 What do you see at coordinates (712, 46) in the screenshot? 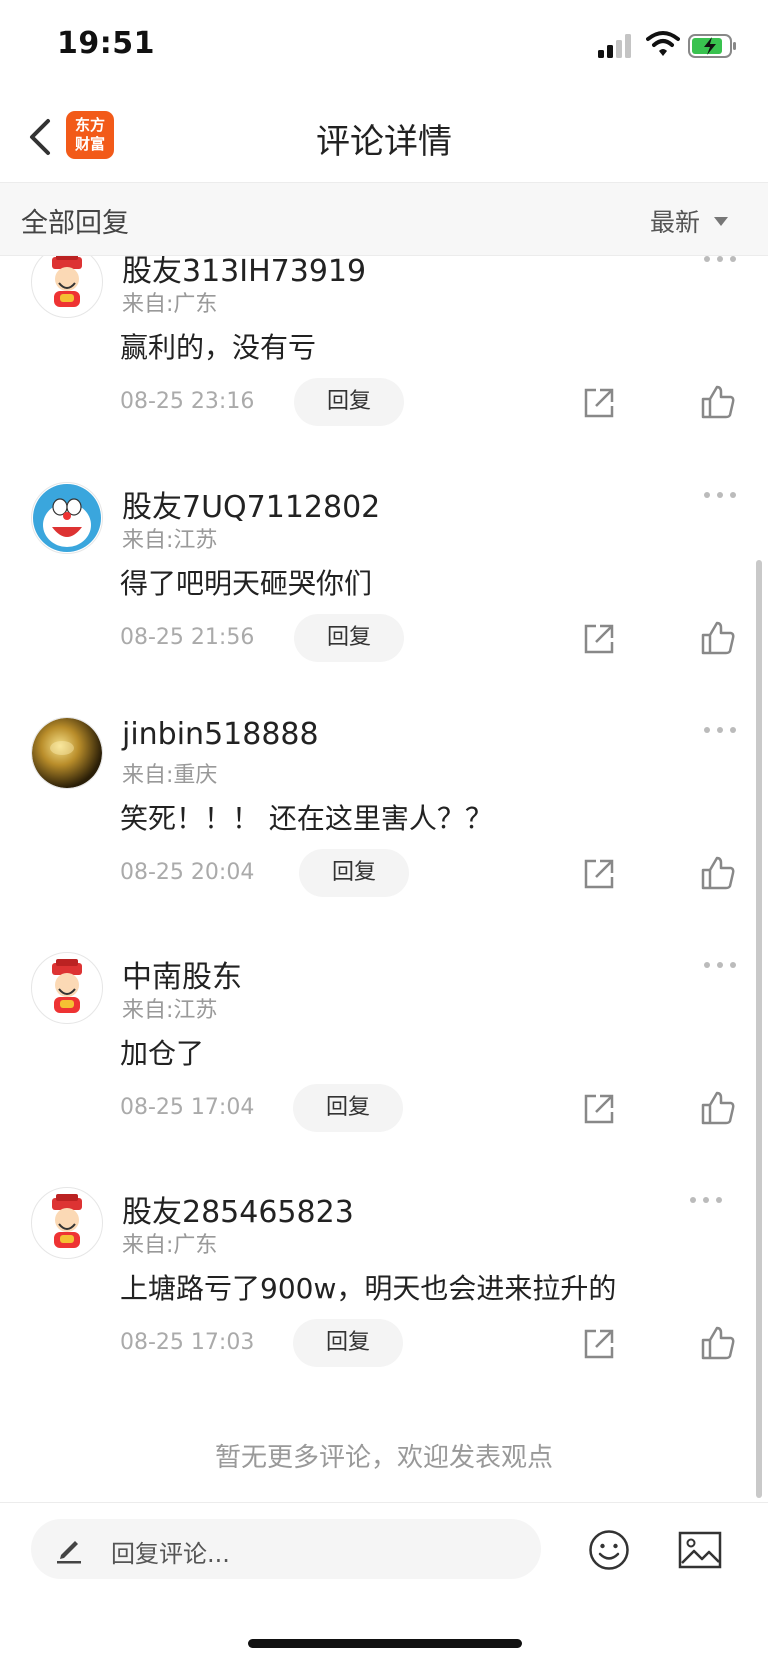
I see `battery-charging-icon` at bounding box center [712, 46].